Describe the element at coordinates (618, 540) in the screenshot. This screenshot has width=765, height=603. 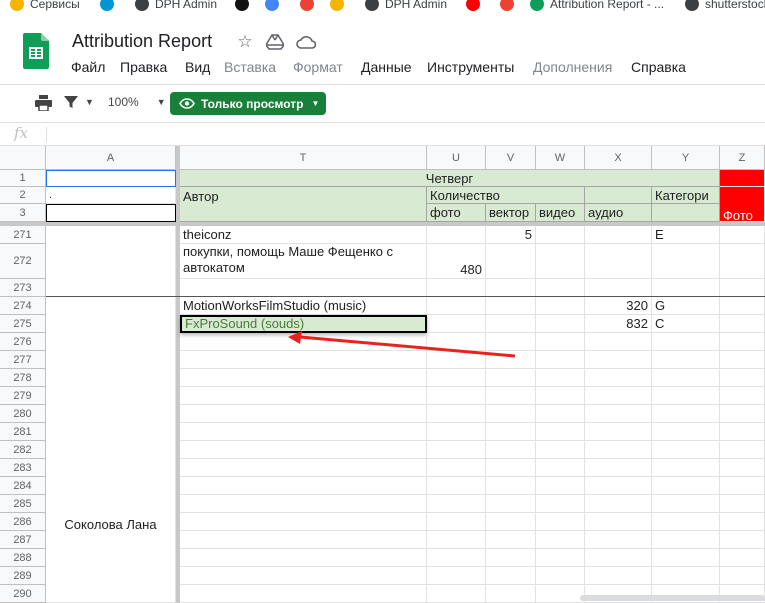
I see `cell-x287` at that location.